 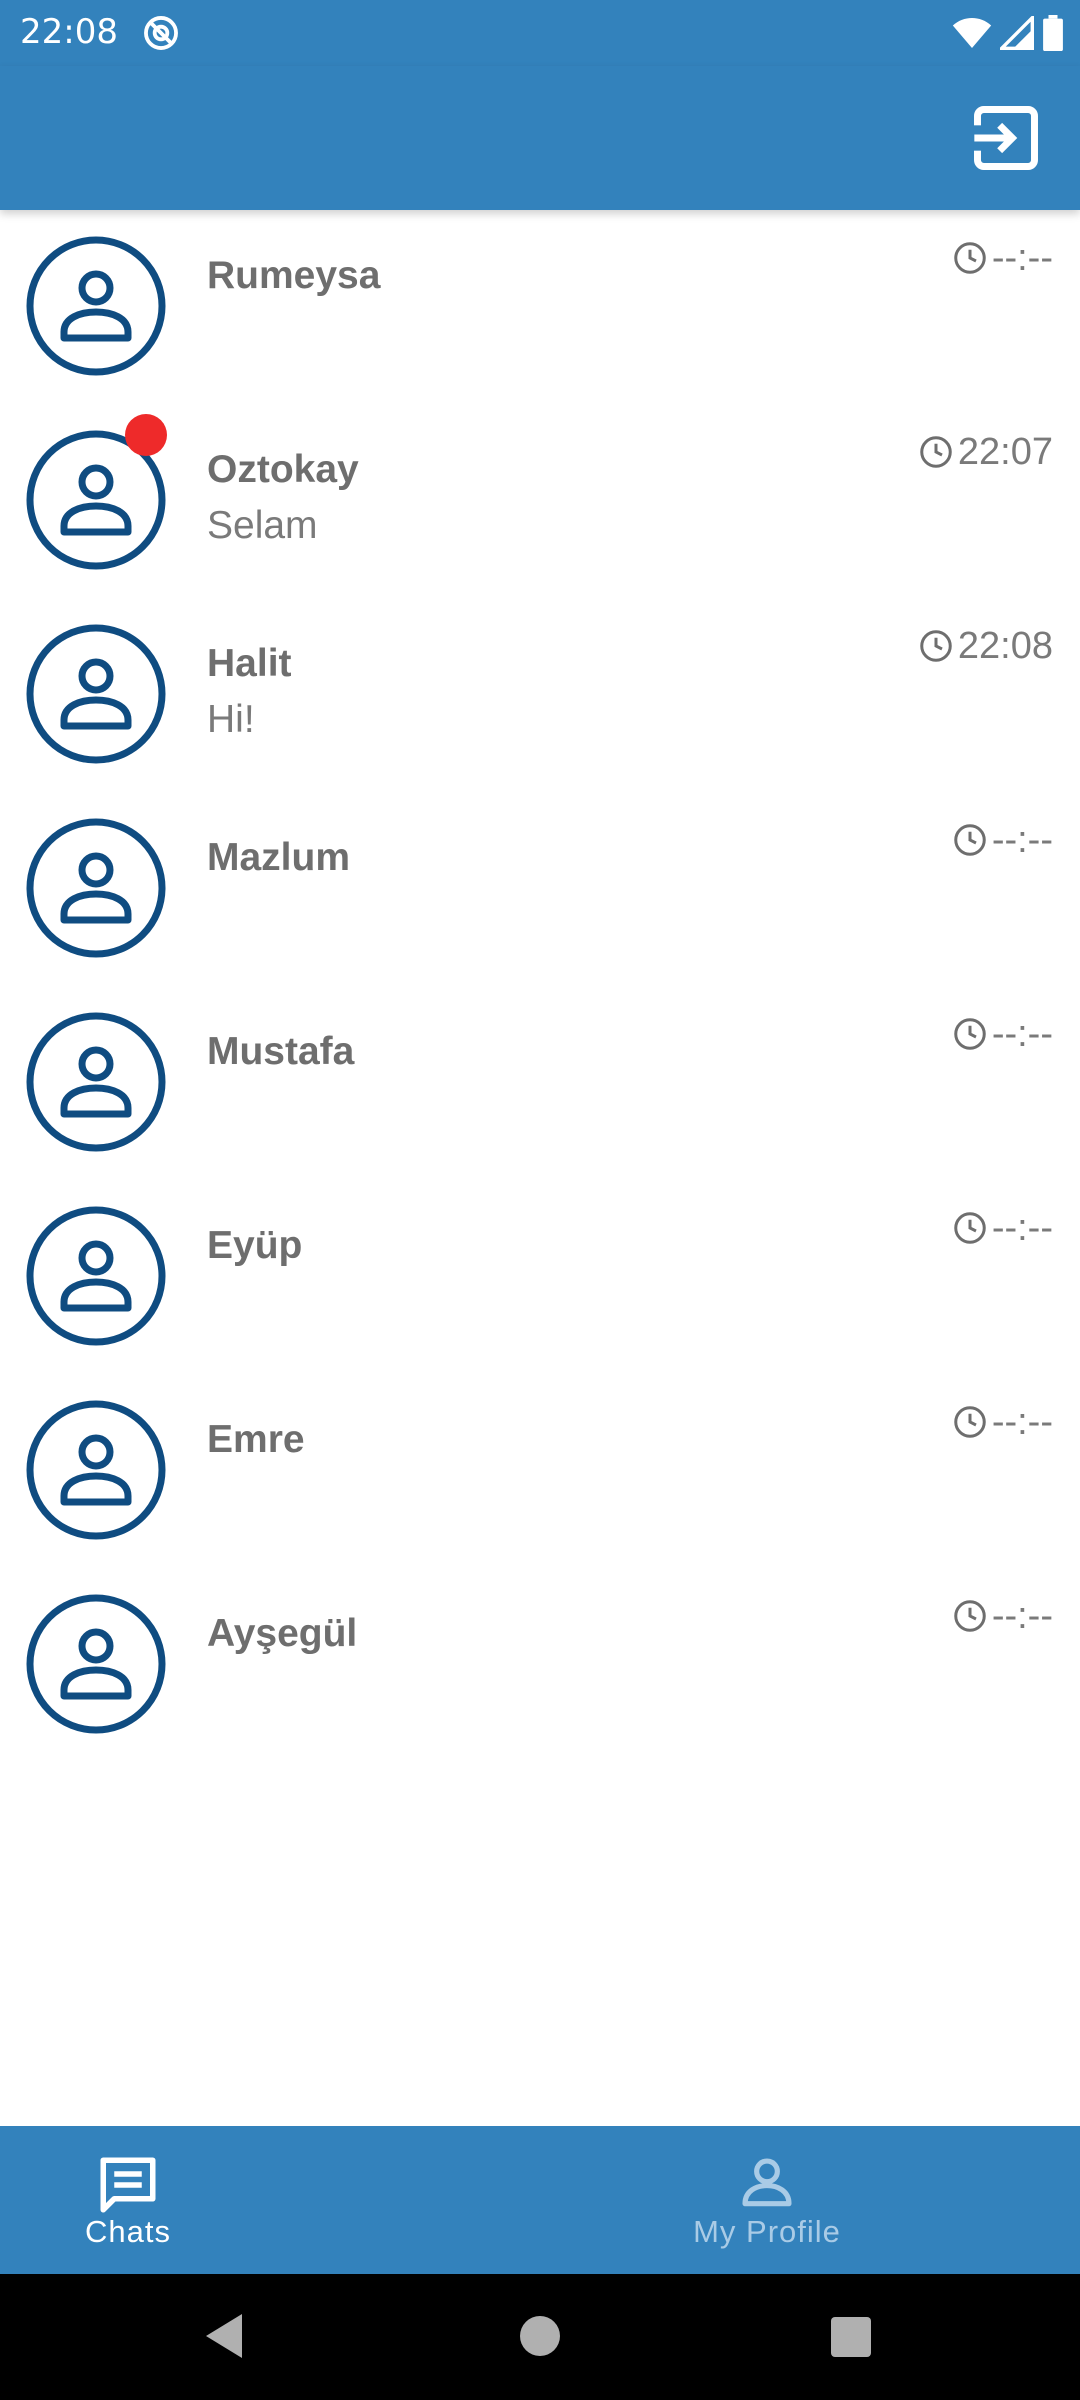 I want to click on chat-name: Mustafa, so click(x=281, y=1051).